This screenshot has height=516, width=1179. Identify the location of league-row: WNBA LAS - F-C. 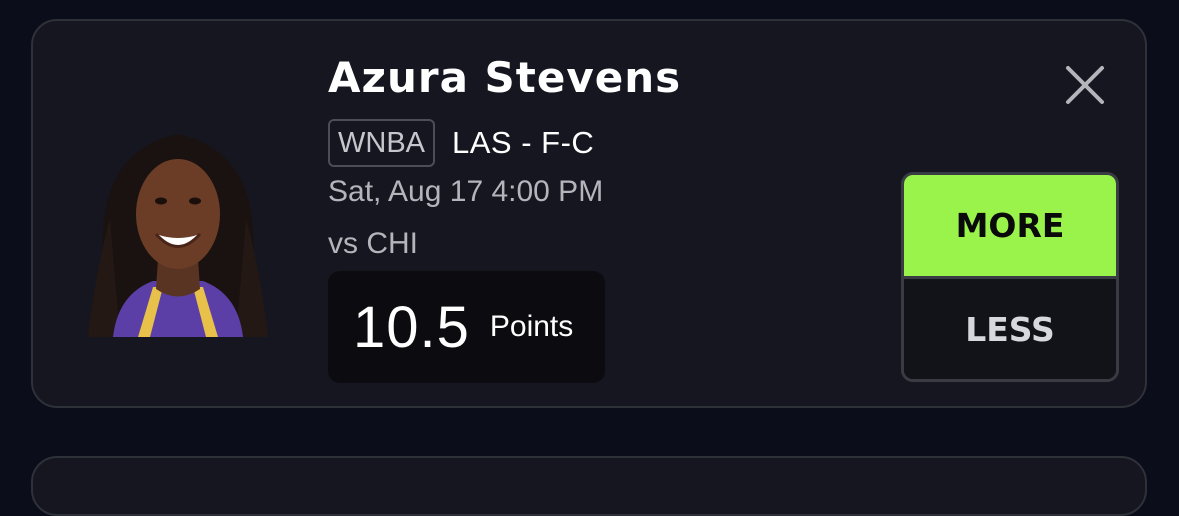
(461, 143).